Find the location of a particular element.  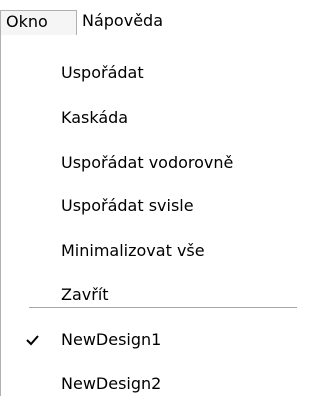

menu-item-label: Uspořádat is located at coordinates (102, 72).